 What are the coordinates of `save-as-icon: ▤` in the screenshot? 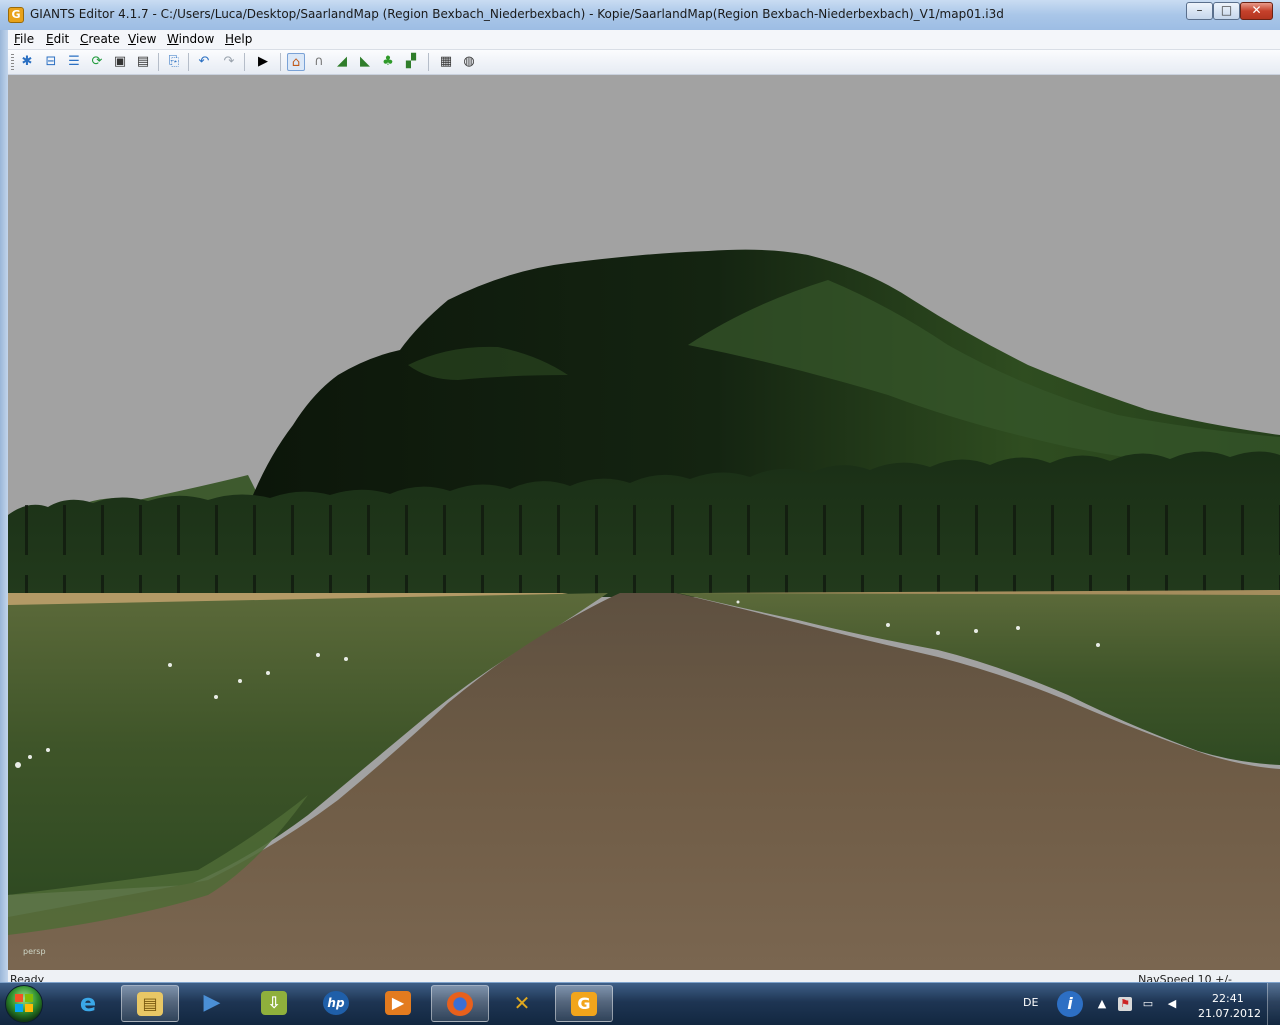 It's located at (143, 62).